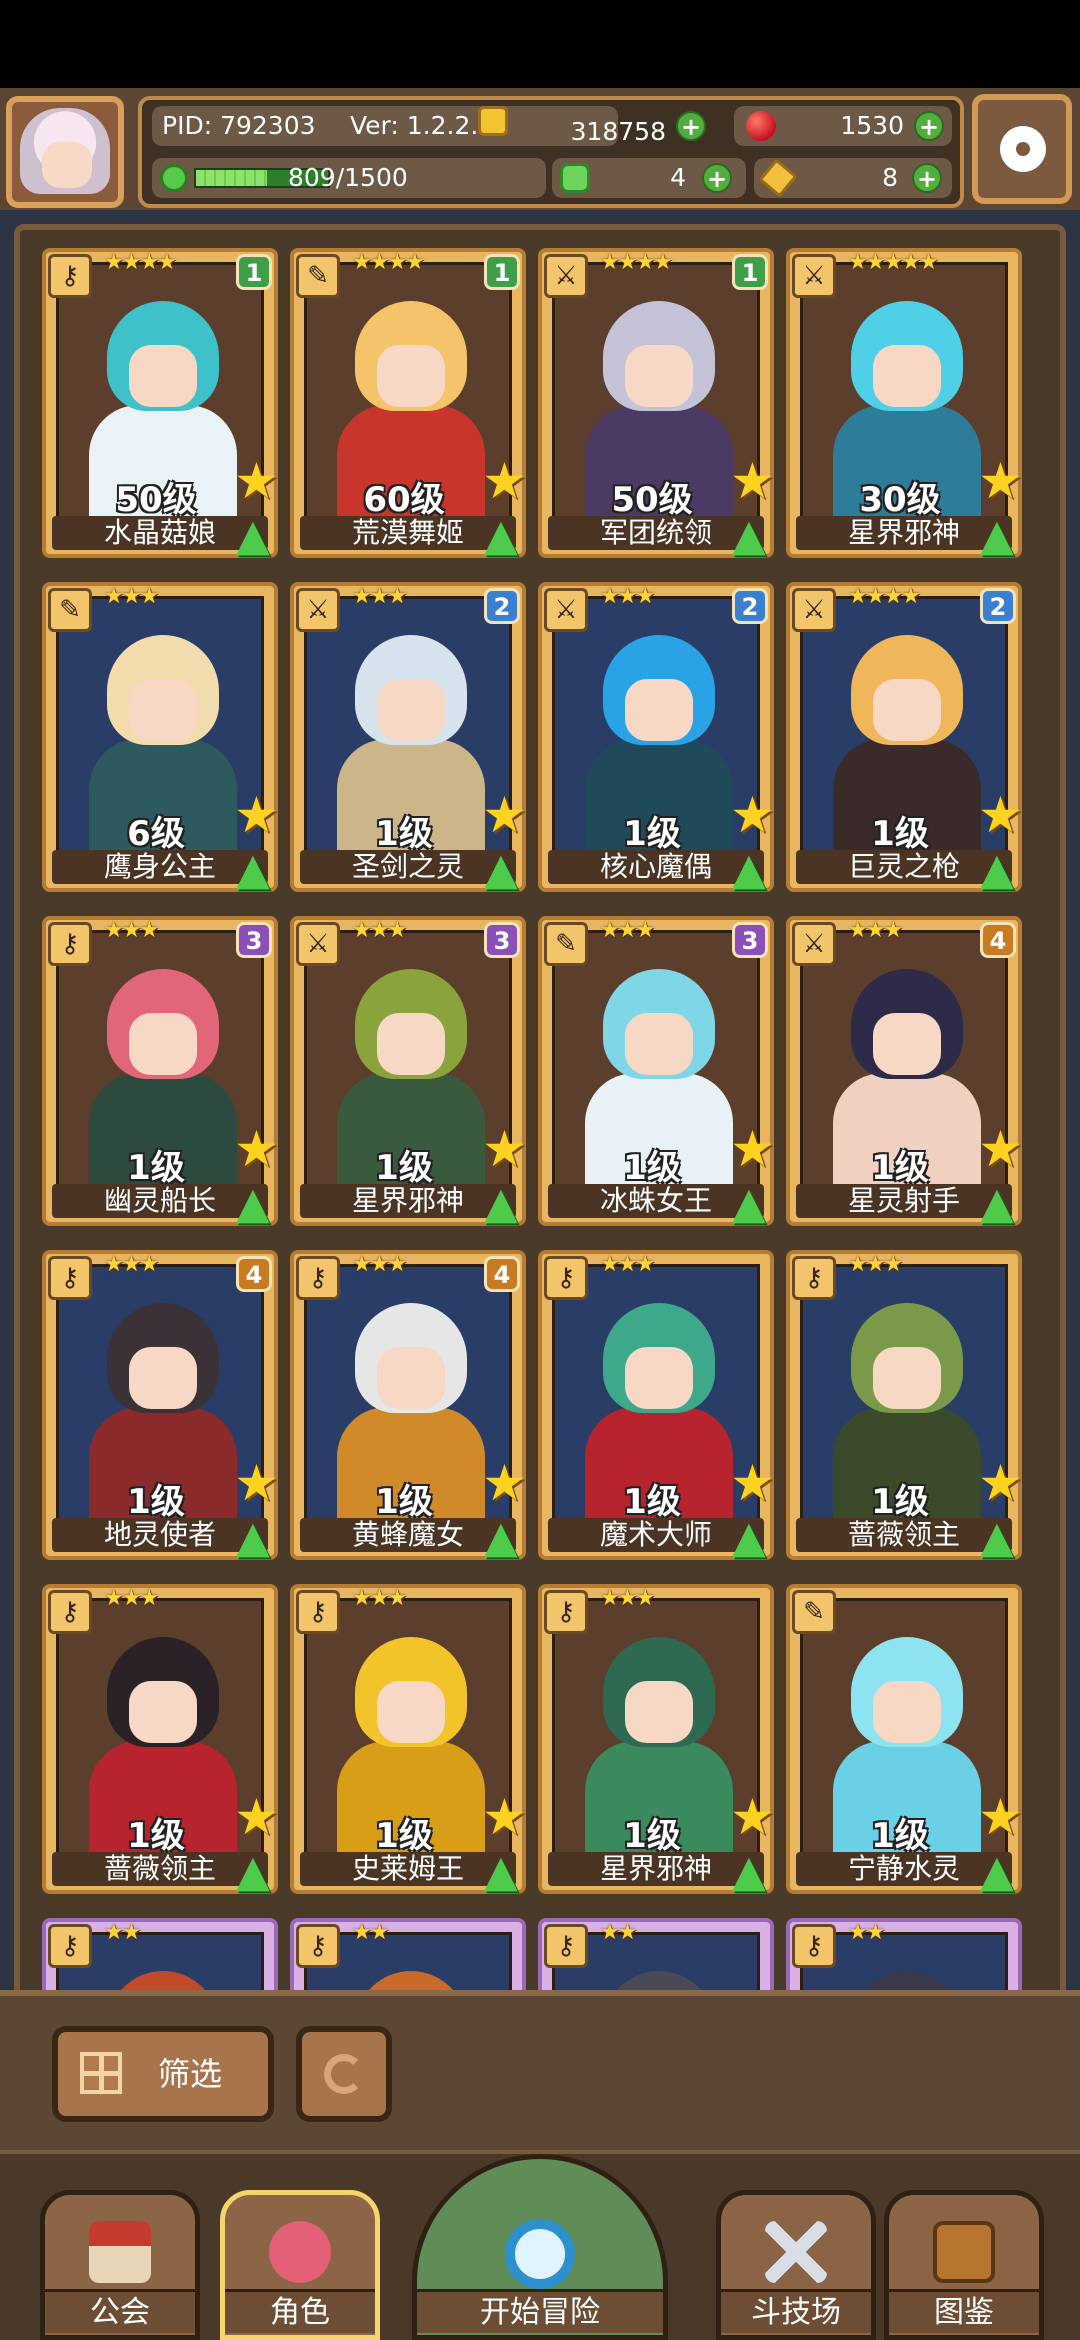 Image resolution: width=1080 pixels, height=2340 pixels. What do you see at coordinates (904, 1739) in the screenshot?
I see `character-card: ✎ 1级 ★ 宁静水灵 ▲` at bounding box center [904, 1739].